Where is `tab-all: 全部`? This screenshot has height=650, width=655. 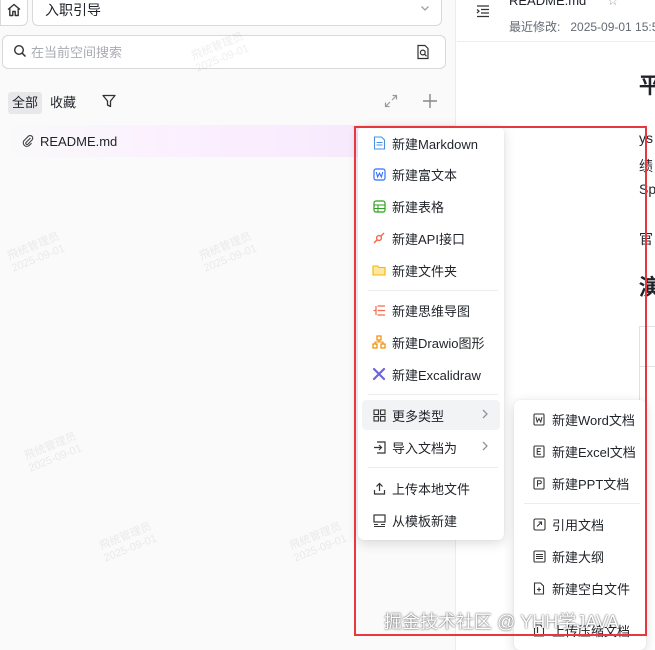 tab-all: 全部 is located at coordinates (25, 103).